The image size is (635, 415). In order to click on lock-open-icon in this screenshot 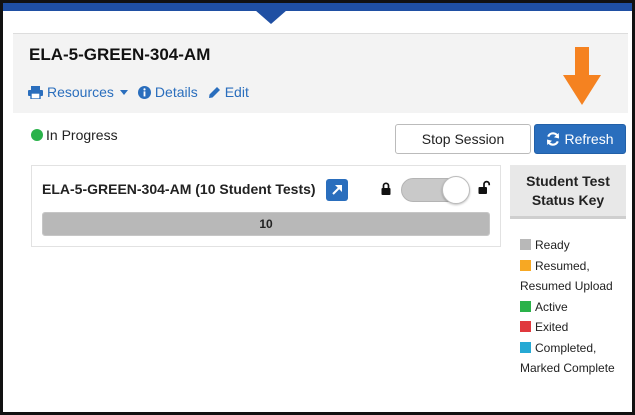, I will do `click(484, 187)`.